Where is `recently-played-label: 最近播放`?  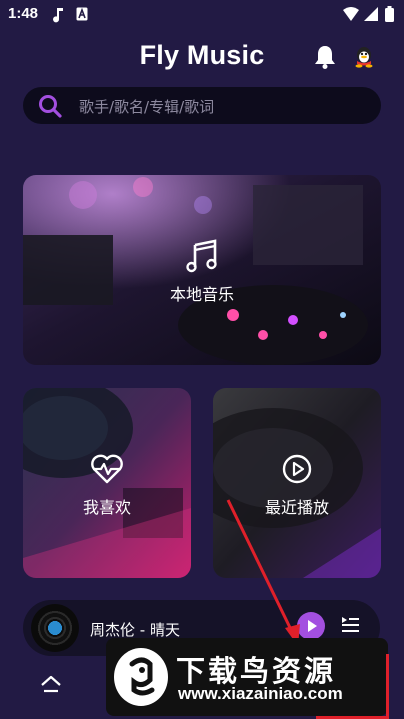 recently-played-label: 最近播放 is located at coordinates (296, 507).